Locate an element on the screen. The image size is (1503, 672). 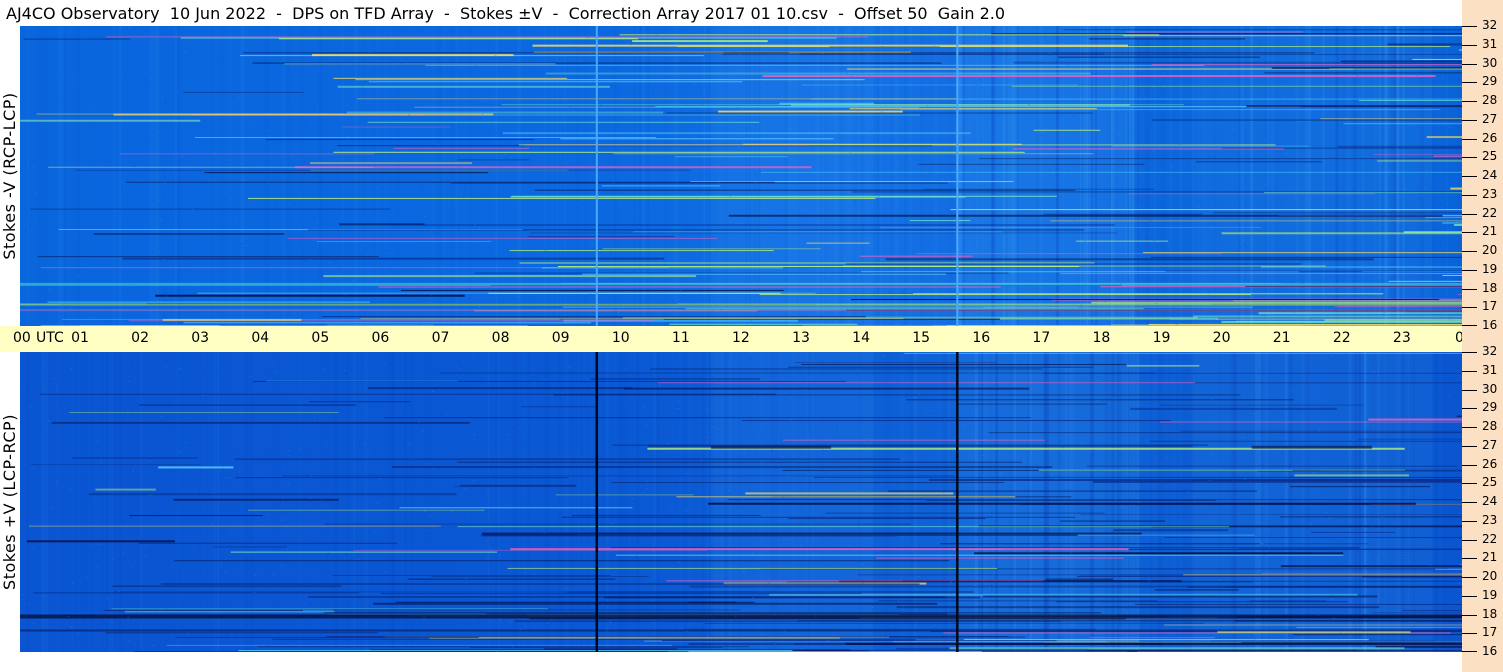
time-tick-label: 20 is located at coordinates (1221, 338).